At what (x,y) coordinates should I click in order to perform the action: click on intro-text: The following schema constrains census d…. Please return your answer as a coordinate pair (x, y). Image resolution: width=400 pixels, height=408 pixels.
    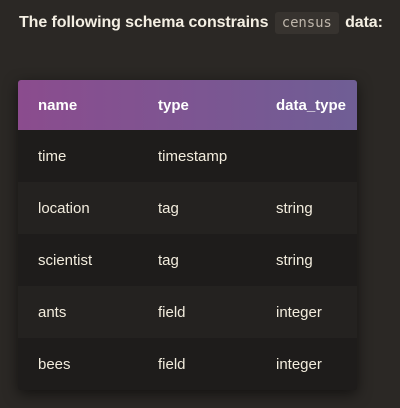
    Looking at the image, I should click on (209, 23).